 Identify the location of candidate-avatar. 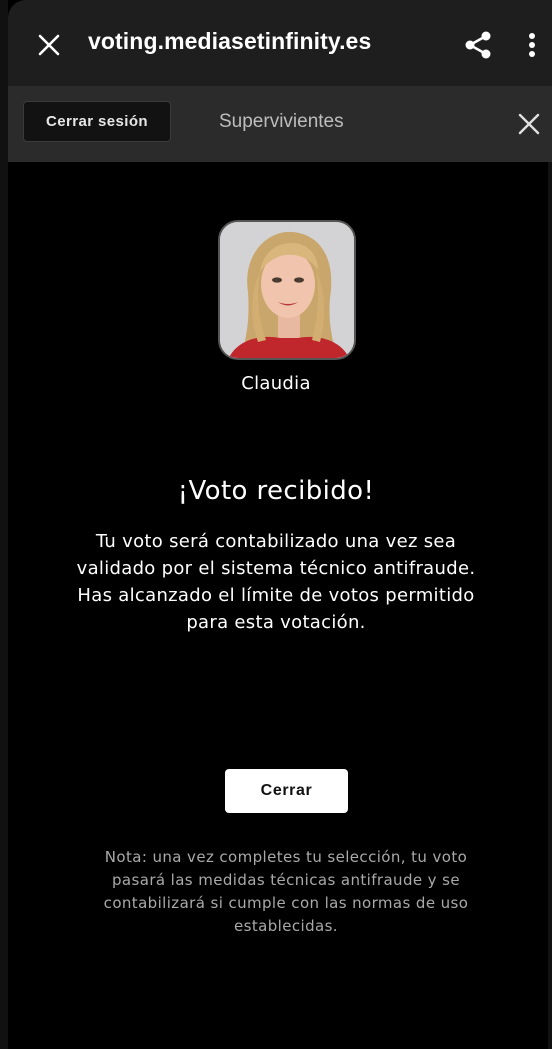
(287, 290).